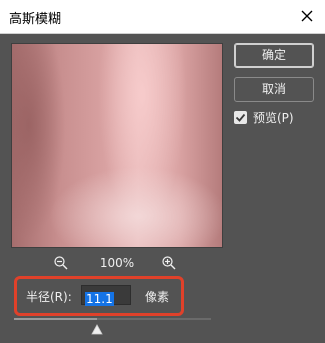  Describe the element at coordinates (162, 17) in the screenshot. I see `title-bar: 高斯模糊` at that location.